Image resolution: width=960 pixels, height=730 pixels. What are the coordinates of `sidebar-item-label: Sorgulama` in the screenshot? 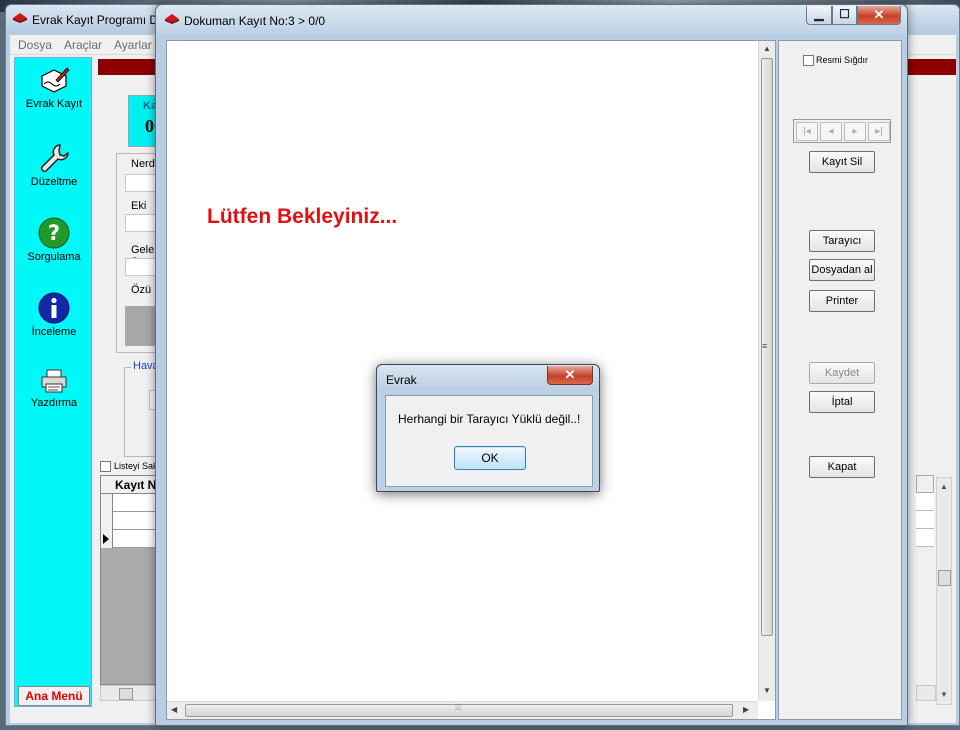 It's located at (54, 257).